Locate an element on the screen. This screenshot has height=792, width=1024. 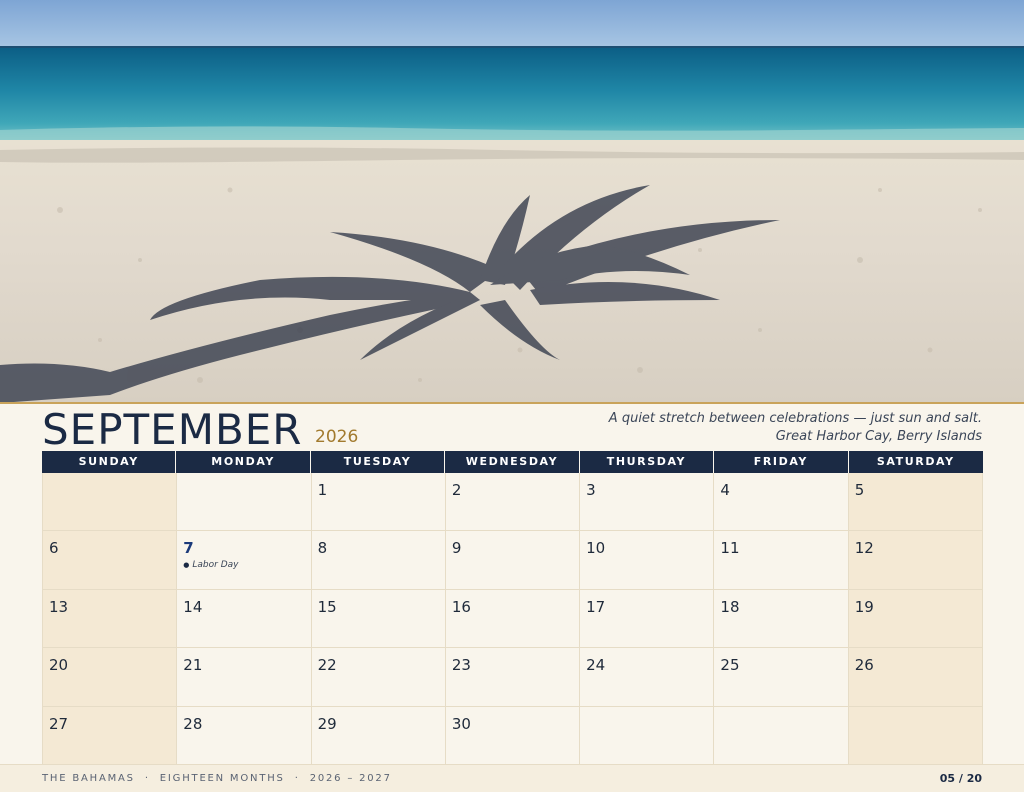
day-number: 12 is located at coordinates (864, 548).